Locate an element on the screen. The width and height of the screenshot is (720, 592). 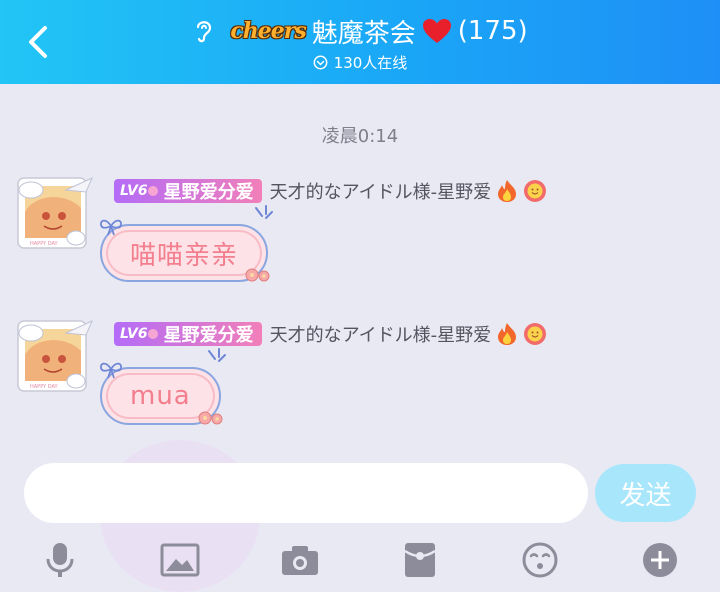
send-button: 发送 is located at coordinates (645, 493).